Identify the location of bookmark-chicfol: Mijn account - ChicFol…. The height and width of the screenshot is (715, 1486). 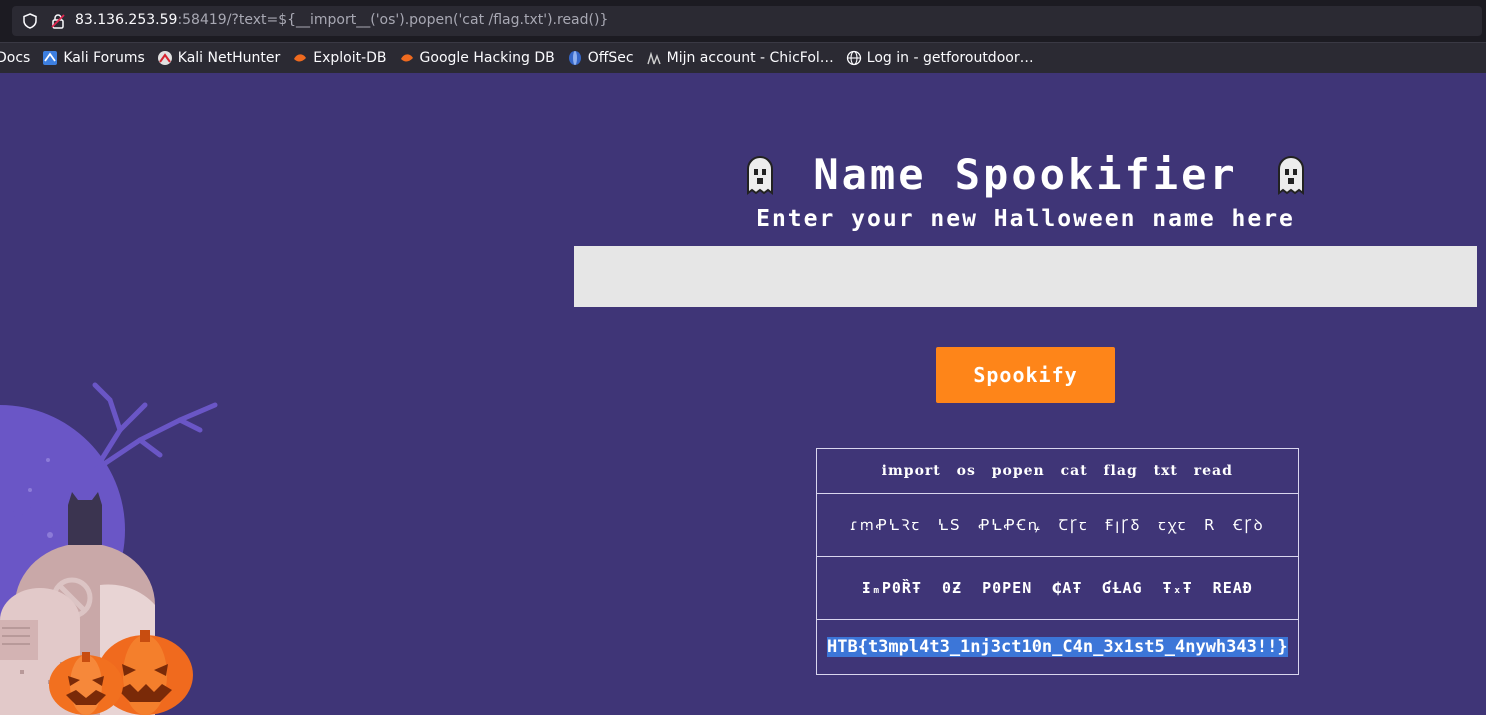
(740, 58).